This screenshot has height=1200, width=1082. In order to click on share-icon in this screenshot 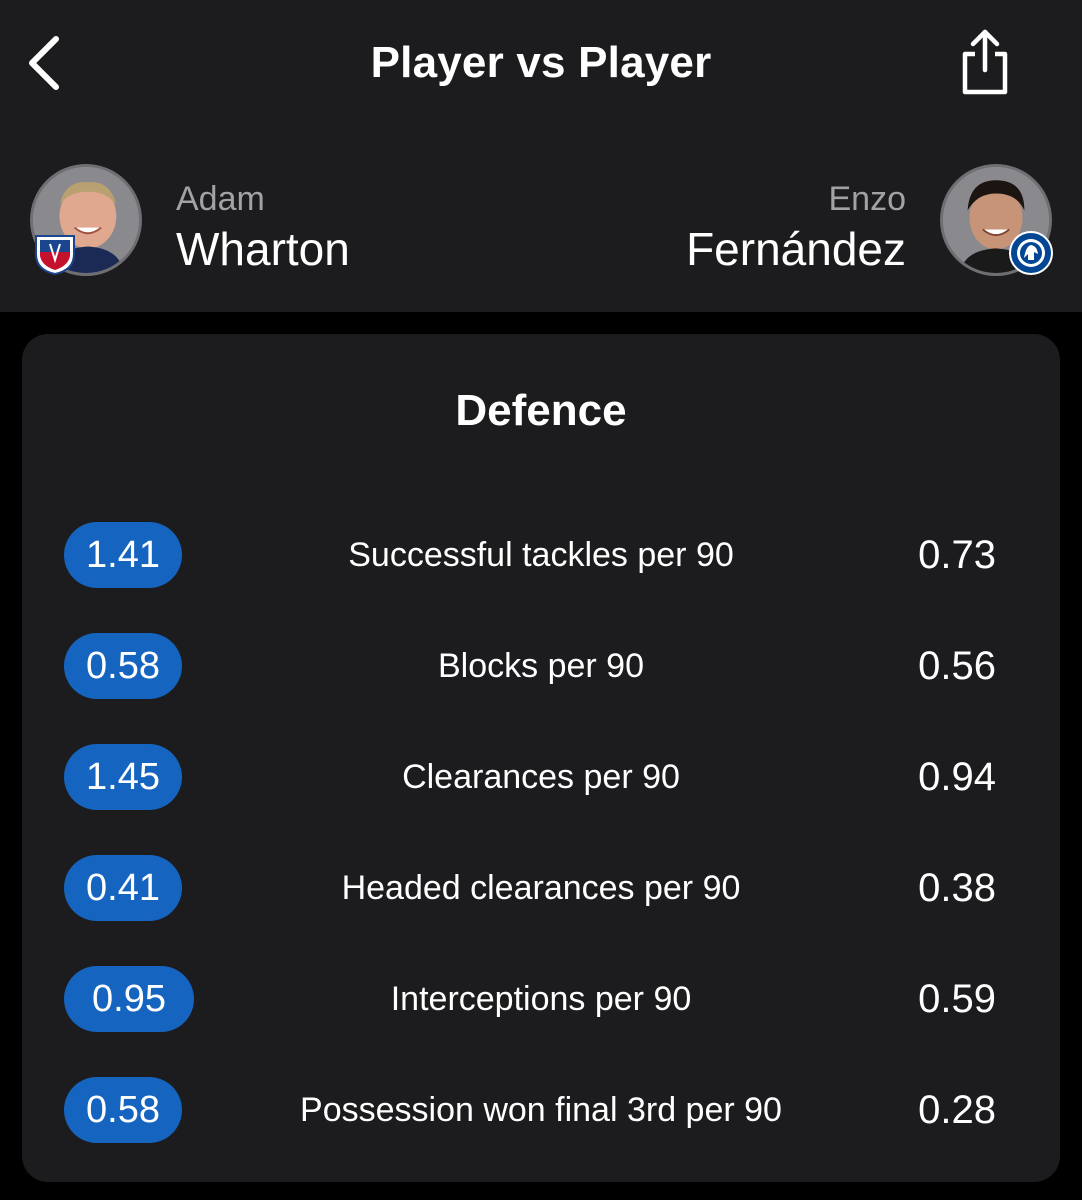, I will do `click(985, 62)`.